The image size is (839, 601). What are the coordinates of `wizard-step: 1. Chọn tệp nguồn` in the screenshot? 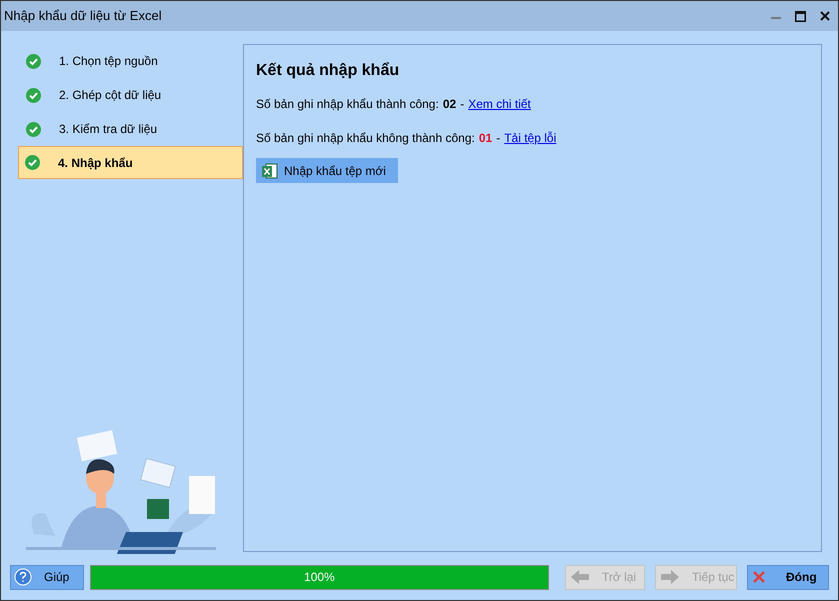 It's located at (130, 61).